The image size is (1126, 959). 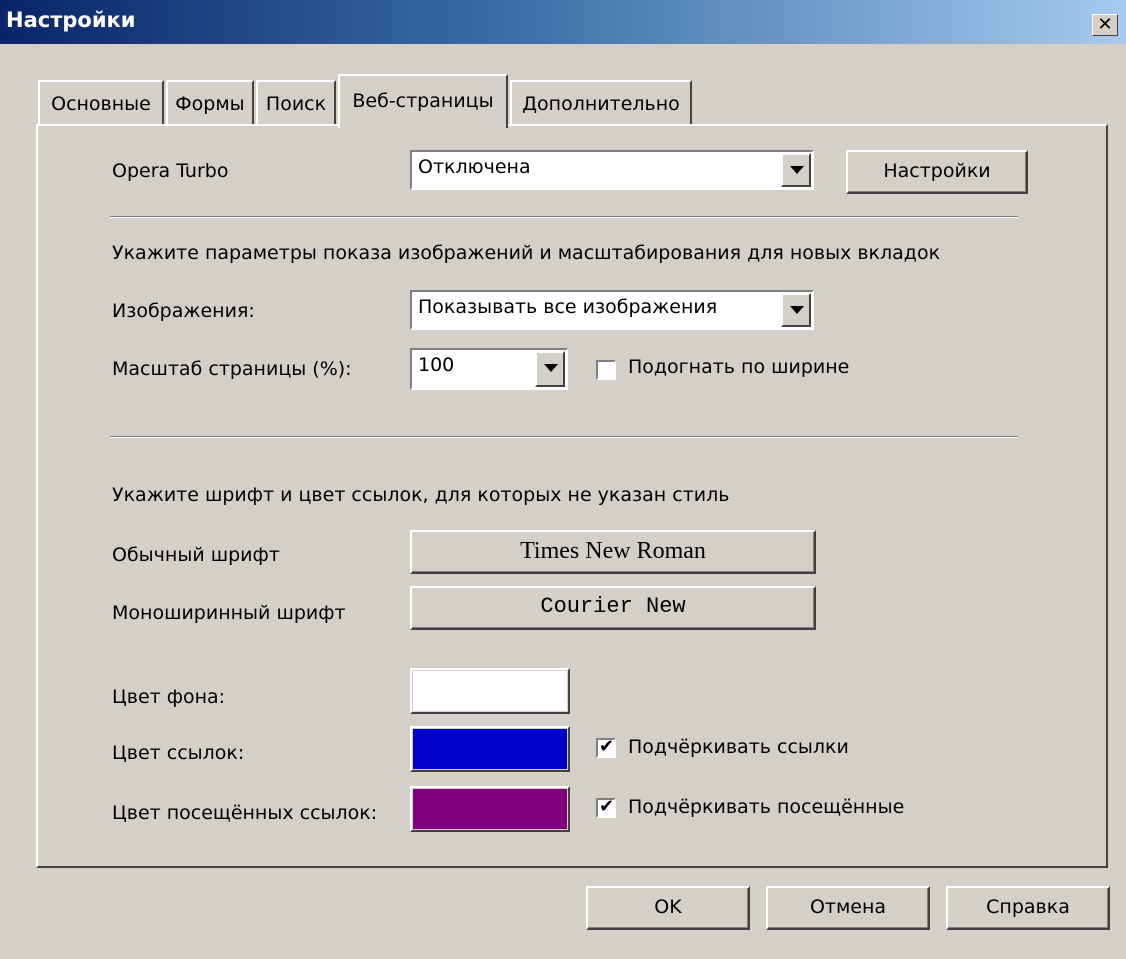 I want to click on tab-general: Основные, so click(x=101, y=103).